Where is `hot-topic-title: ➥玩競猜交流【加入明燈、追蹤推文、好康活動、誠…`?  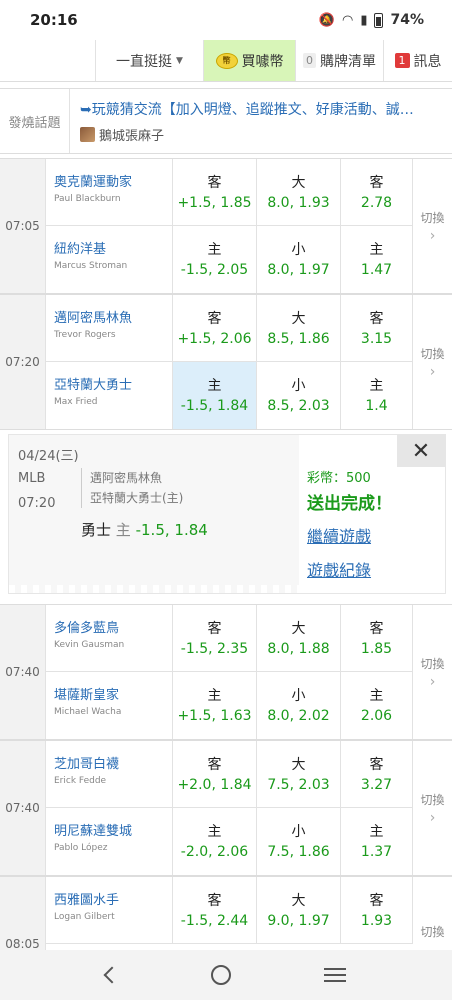
hot-topic-title: ➥玩競猜交流【加入明燈、追蹤推文、好康活動、誠… is located at coordinates (266, 109).